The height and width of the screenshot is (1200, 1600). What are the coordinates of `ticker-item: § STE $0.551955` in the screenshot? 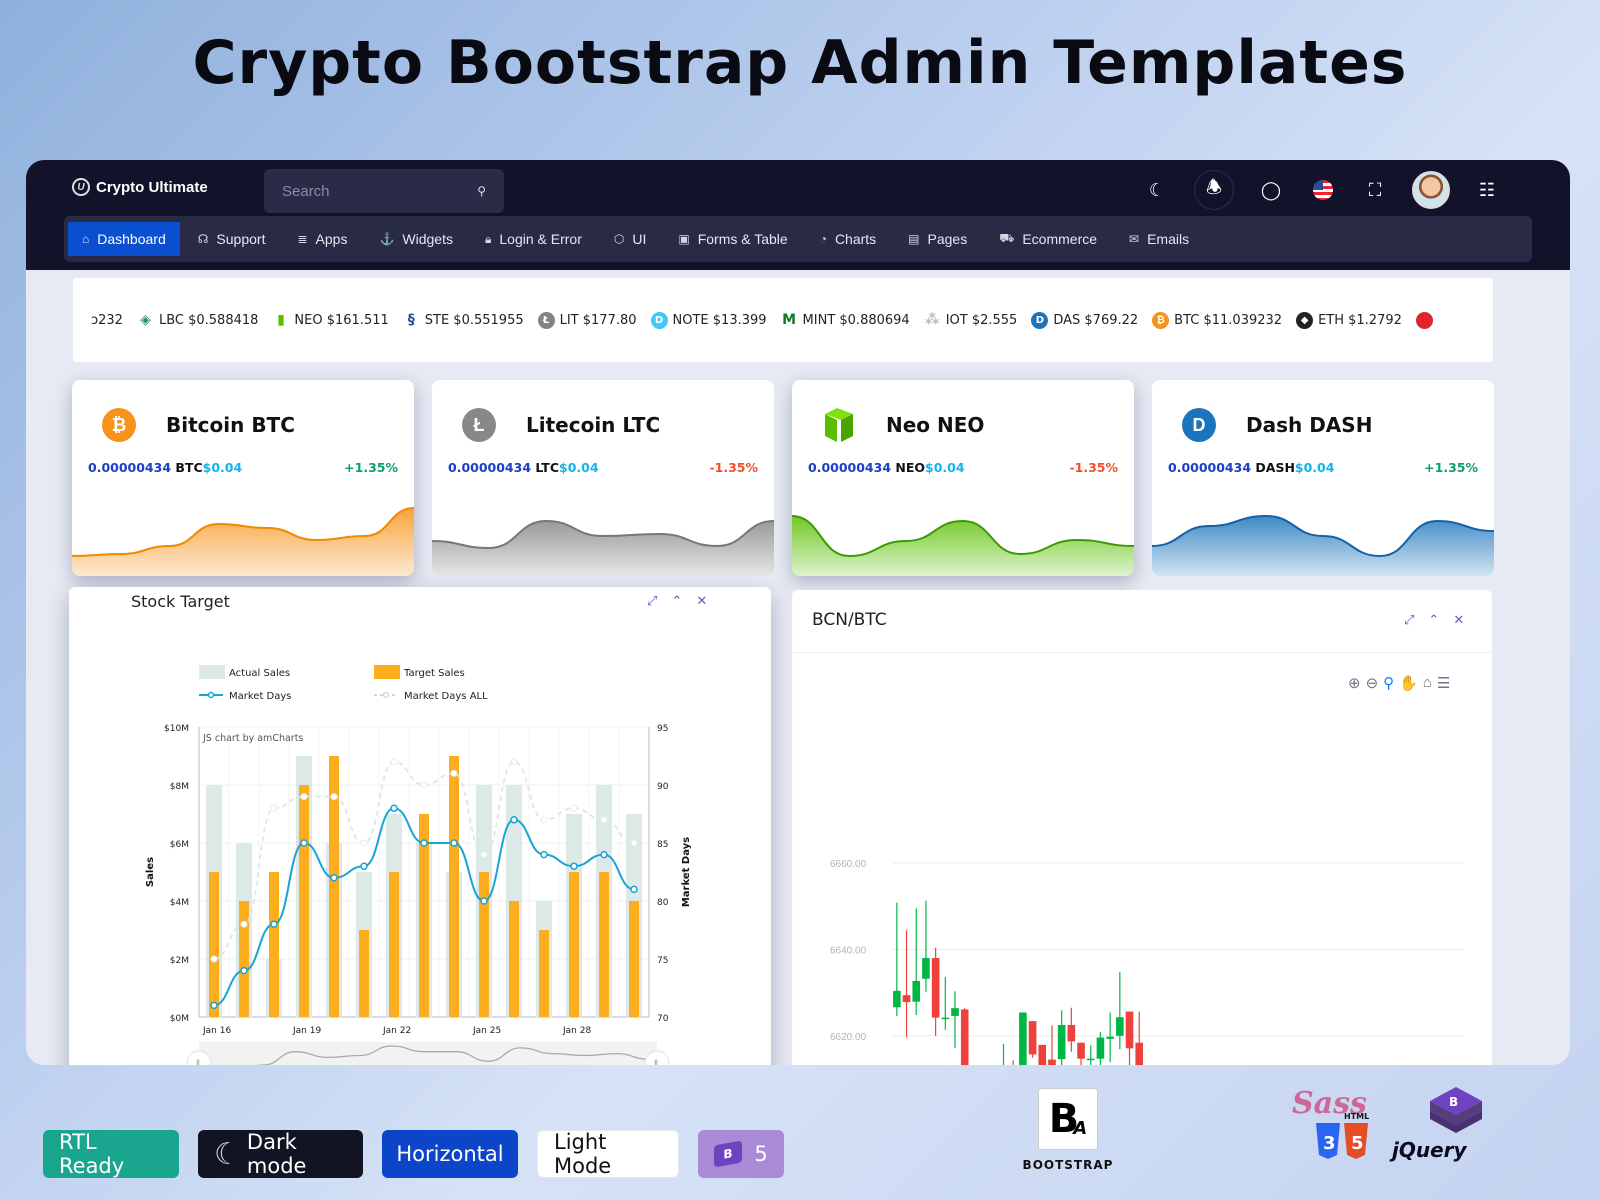 It's located at (463, 320).